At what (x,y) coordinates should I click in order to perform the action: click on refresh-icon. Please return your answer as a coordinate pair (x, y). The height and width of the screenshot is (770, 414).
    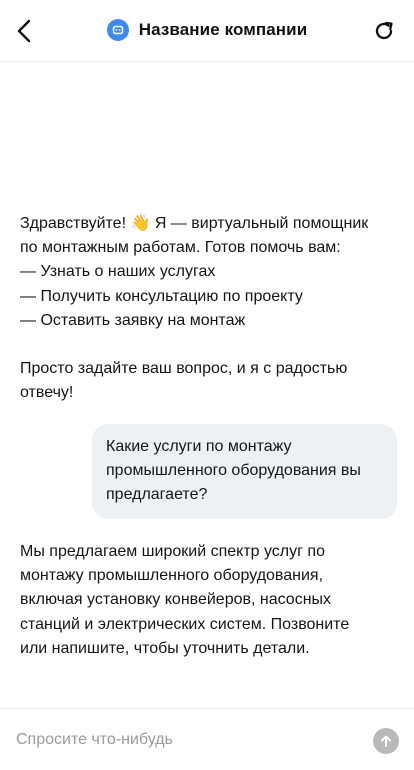
    Looking at the image, I should click on (384, 30).